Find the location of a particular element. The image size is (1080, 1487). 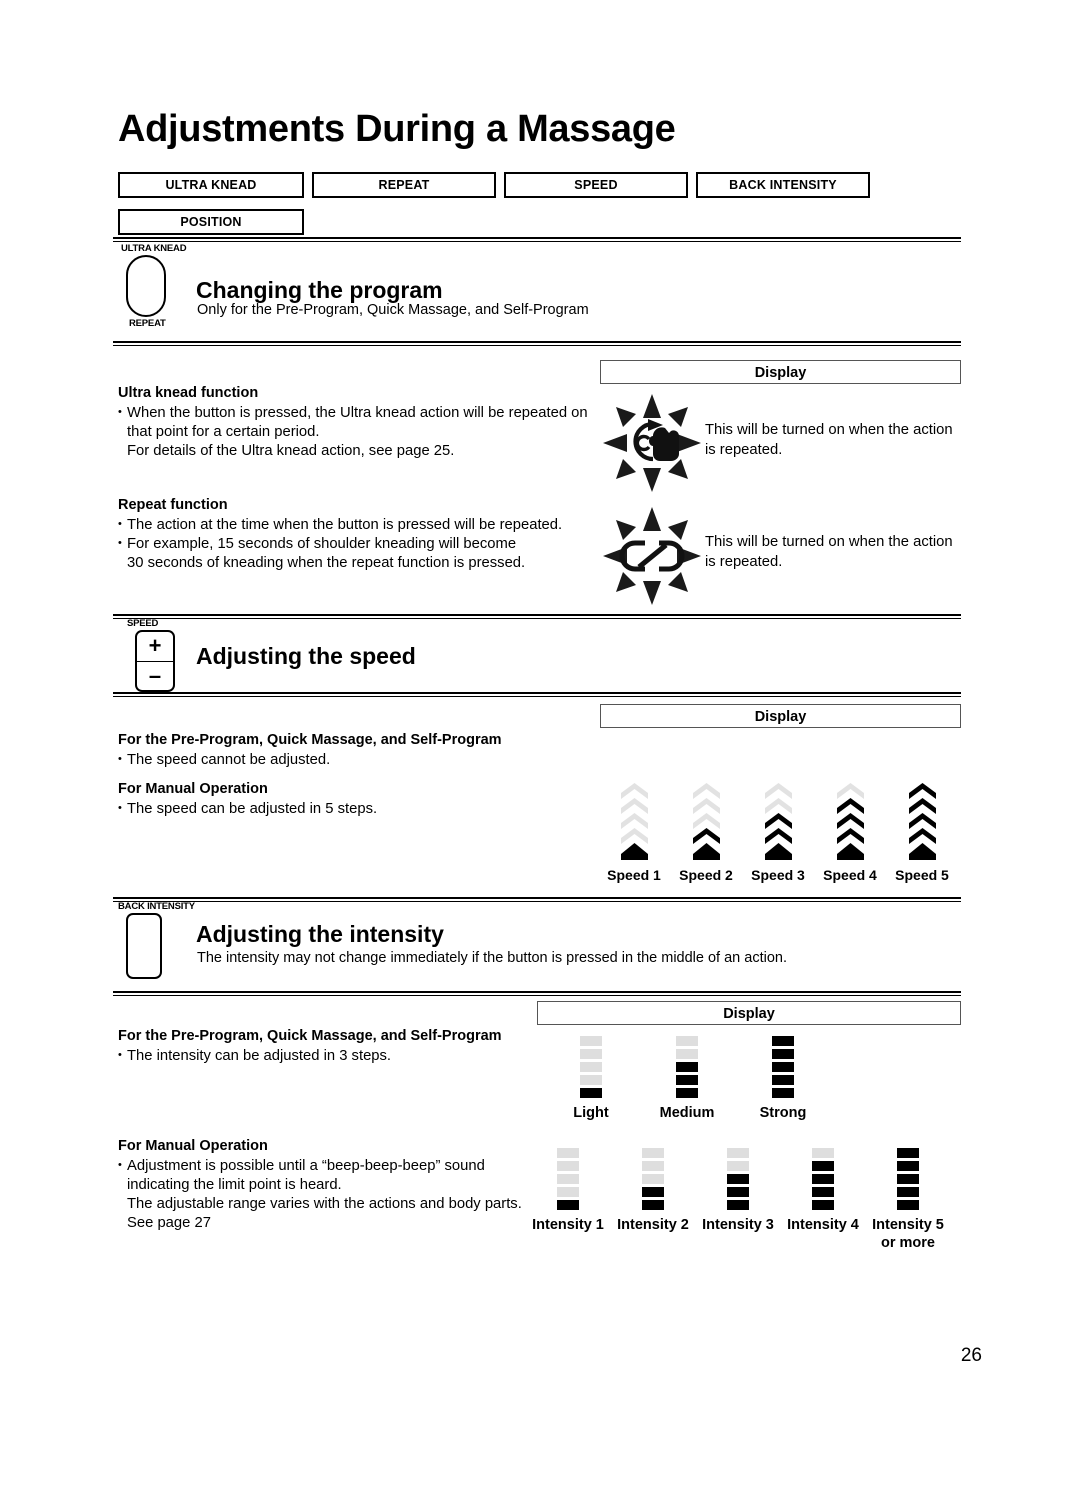

display-header-box-2: Display is located at coordinates (780, 716).